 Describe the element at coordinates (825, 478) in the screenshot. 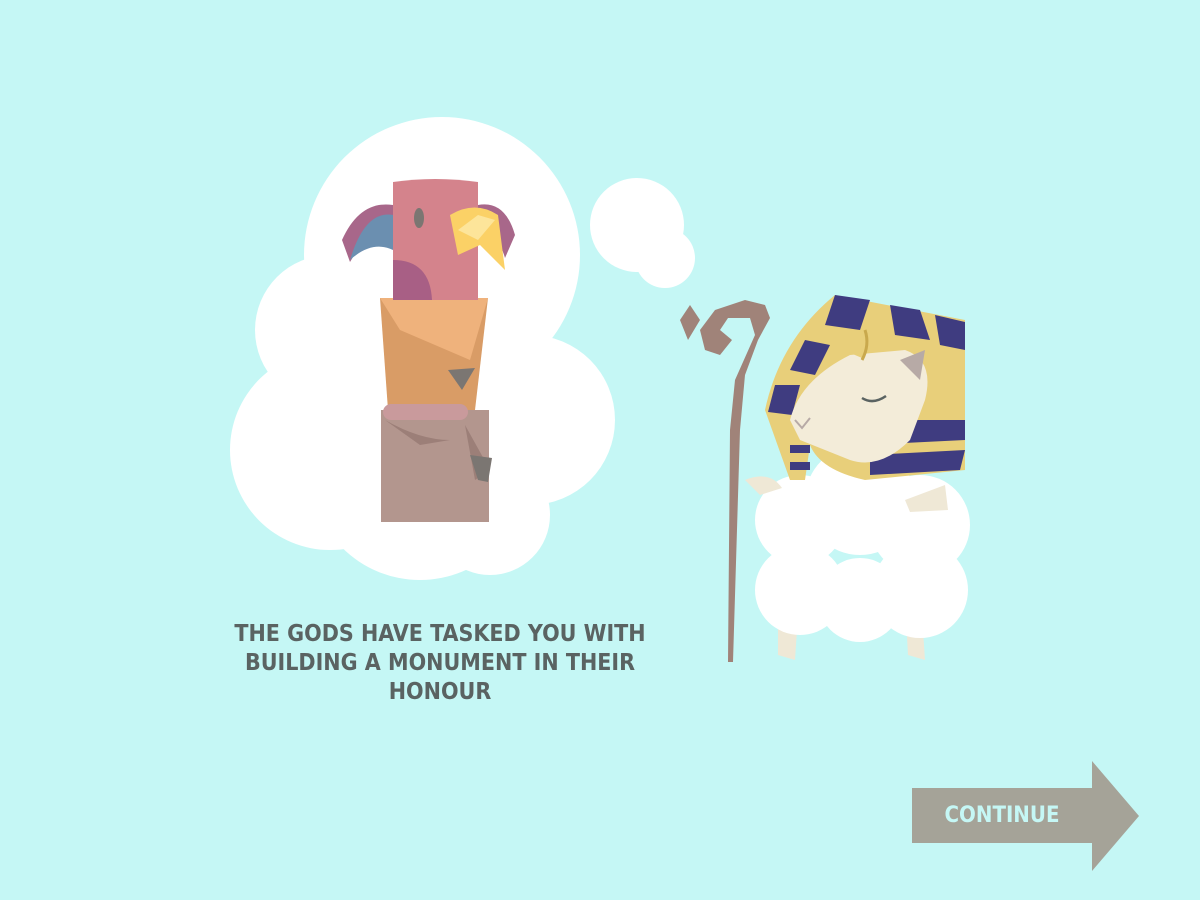

I see `sheep-pharaoh` at that location.